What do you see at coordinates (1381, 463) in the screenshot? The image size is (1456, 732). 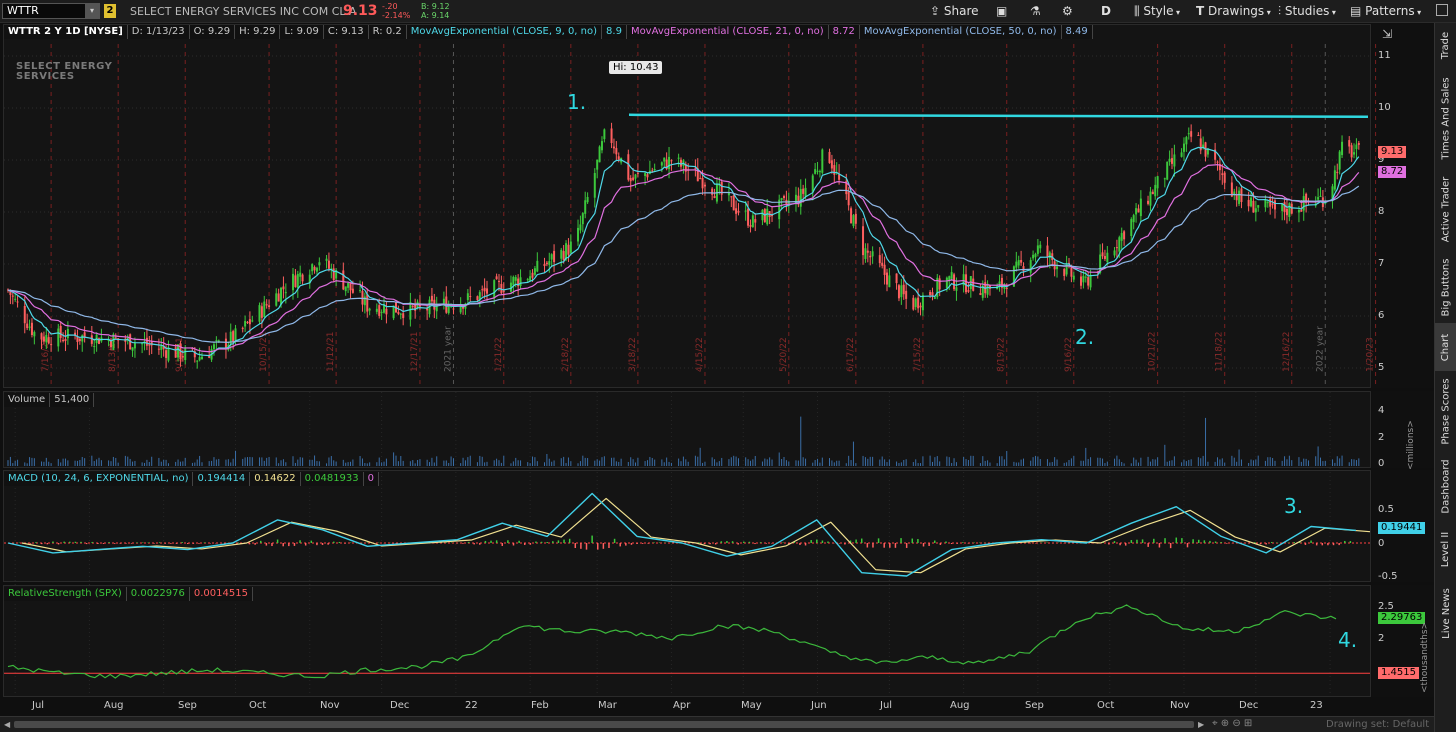 I see `volume-tick: 0` at bounding box center [1381, 463].